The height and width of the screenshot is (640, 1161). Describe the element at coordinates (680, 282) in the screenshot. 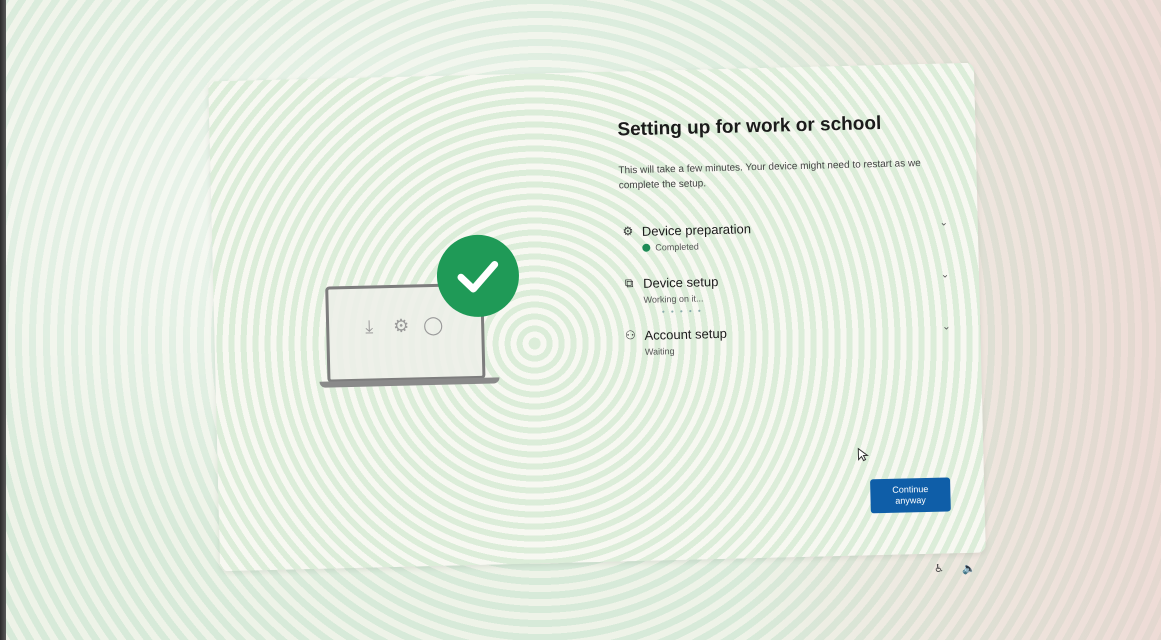

I see `step-label: Device setup` at that location.